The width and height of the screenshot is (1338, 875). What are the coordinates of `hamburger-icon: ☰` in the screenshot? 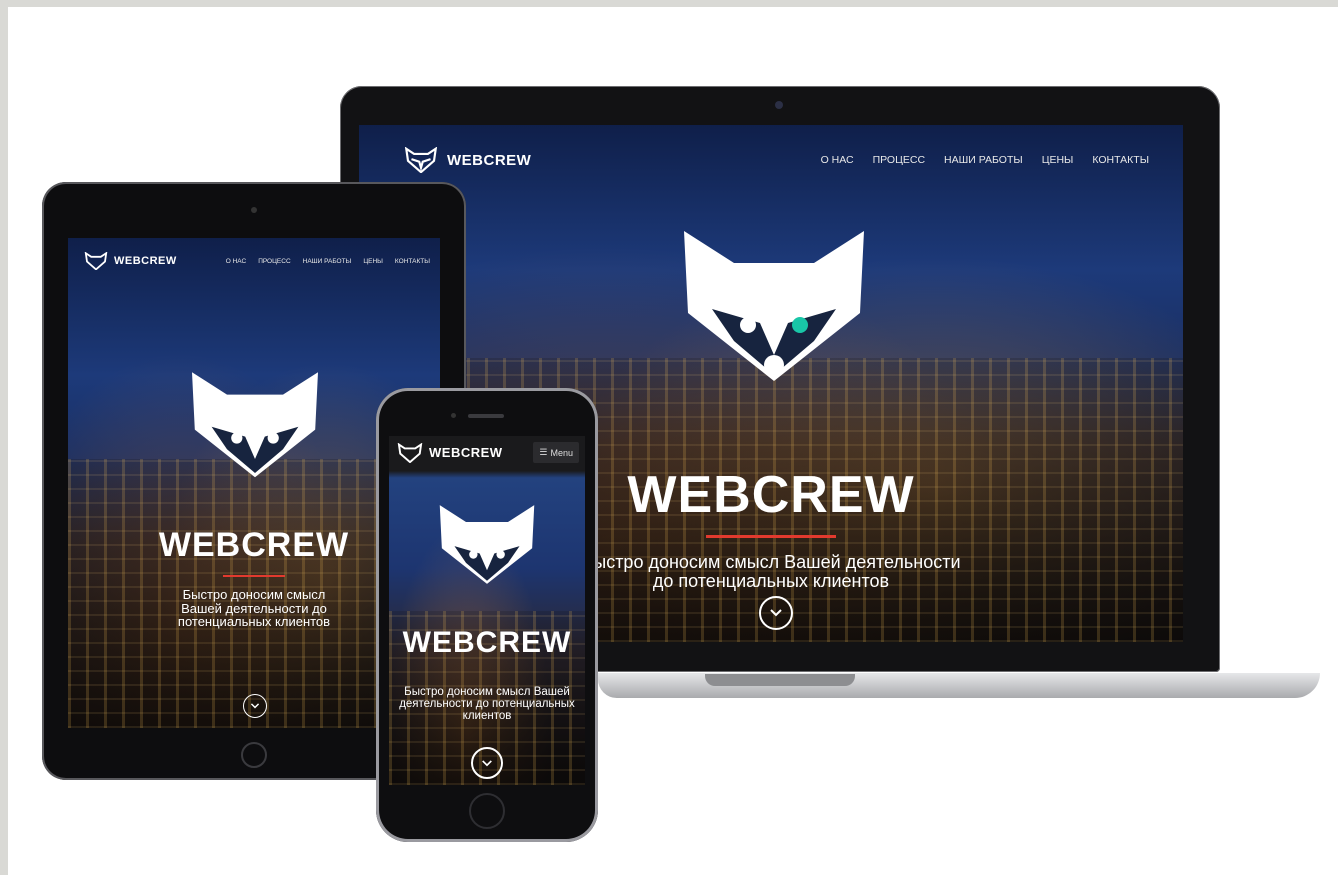 It's located at (543, 452).